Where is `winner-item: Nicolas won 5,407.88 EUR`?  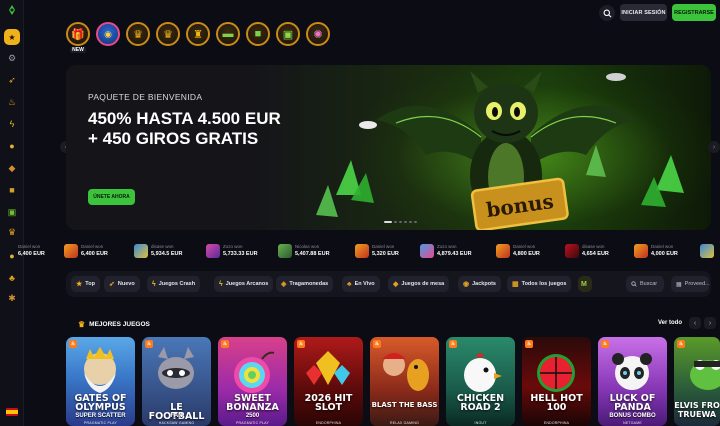
winner-item: Nicolas won 5,407.88 EUR is located at coordinates (304, 251).